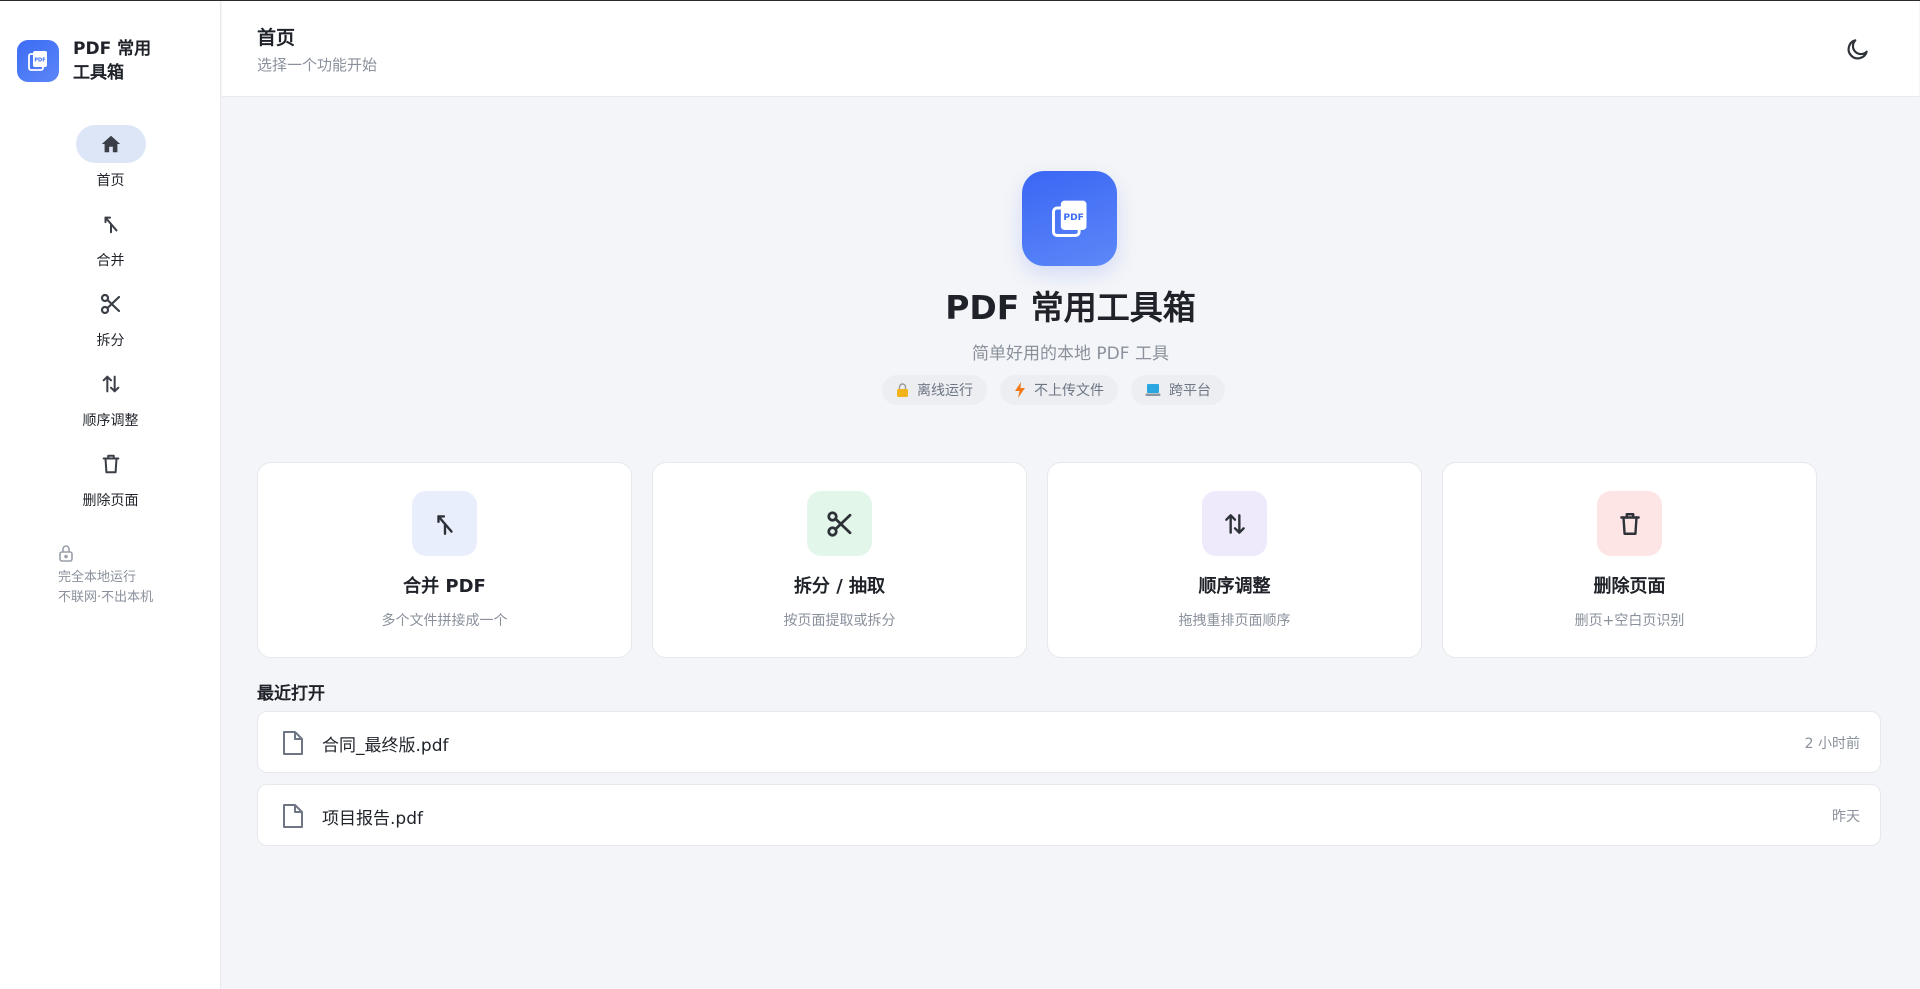 This screenshot has width=1920, height=989. I want to click on brand-name-line1: PDF 常用, so click(112, 49).